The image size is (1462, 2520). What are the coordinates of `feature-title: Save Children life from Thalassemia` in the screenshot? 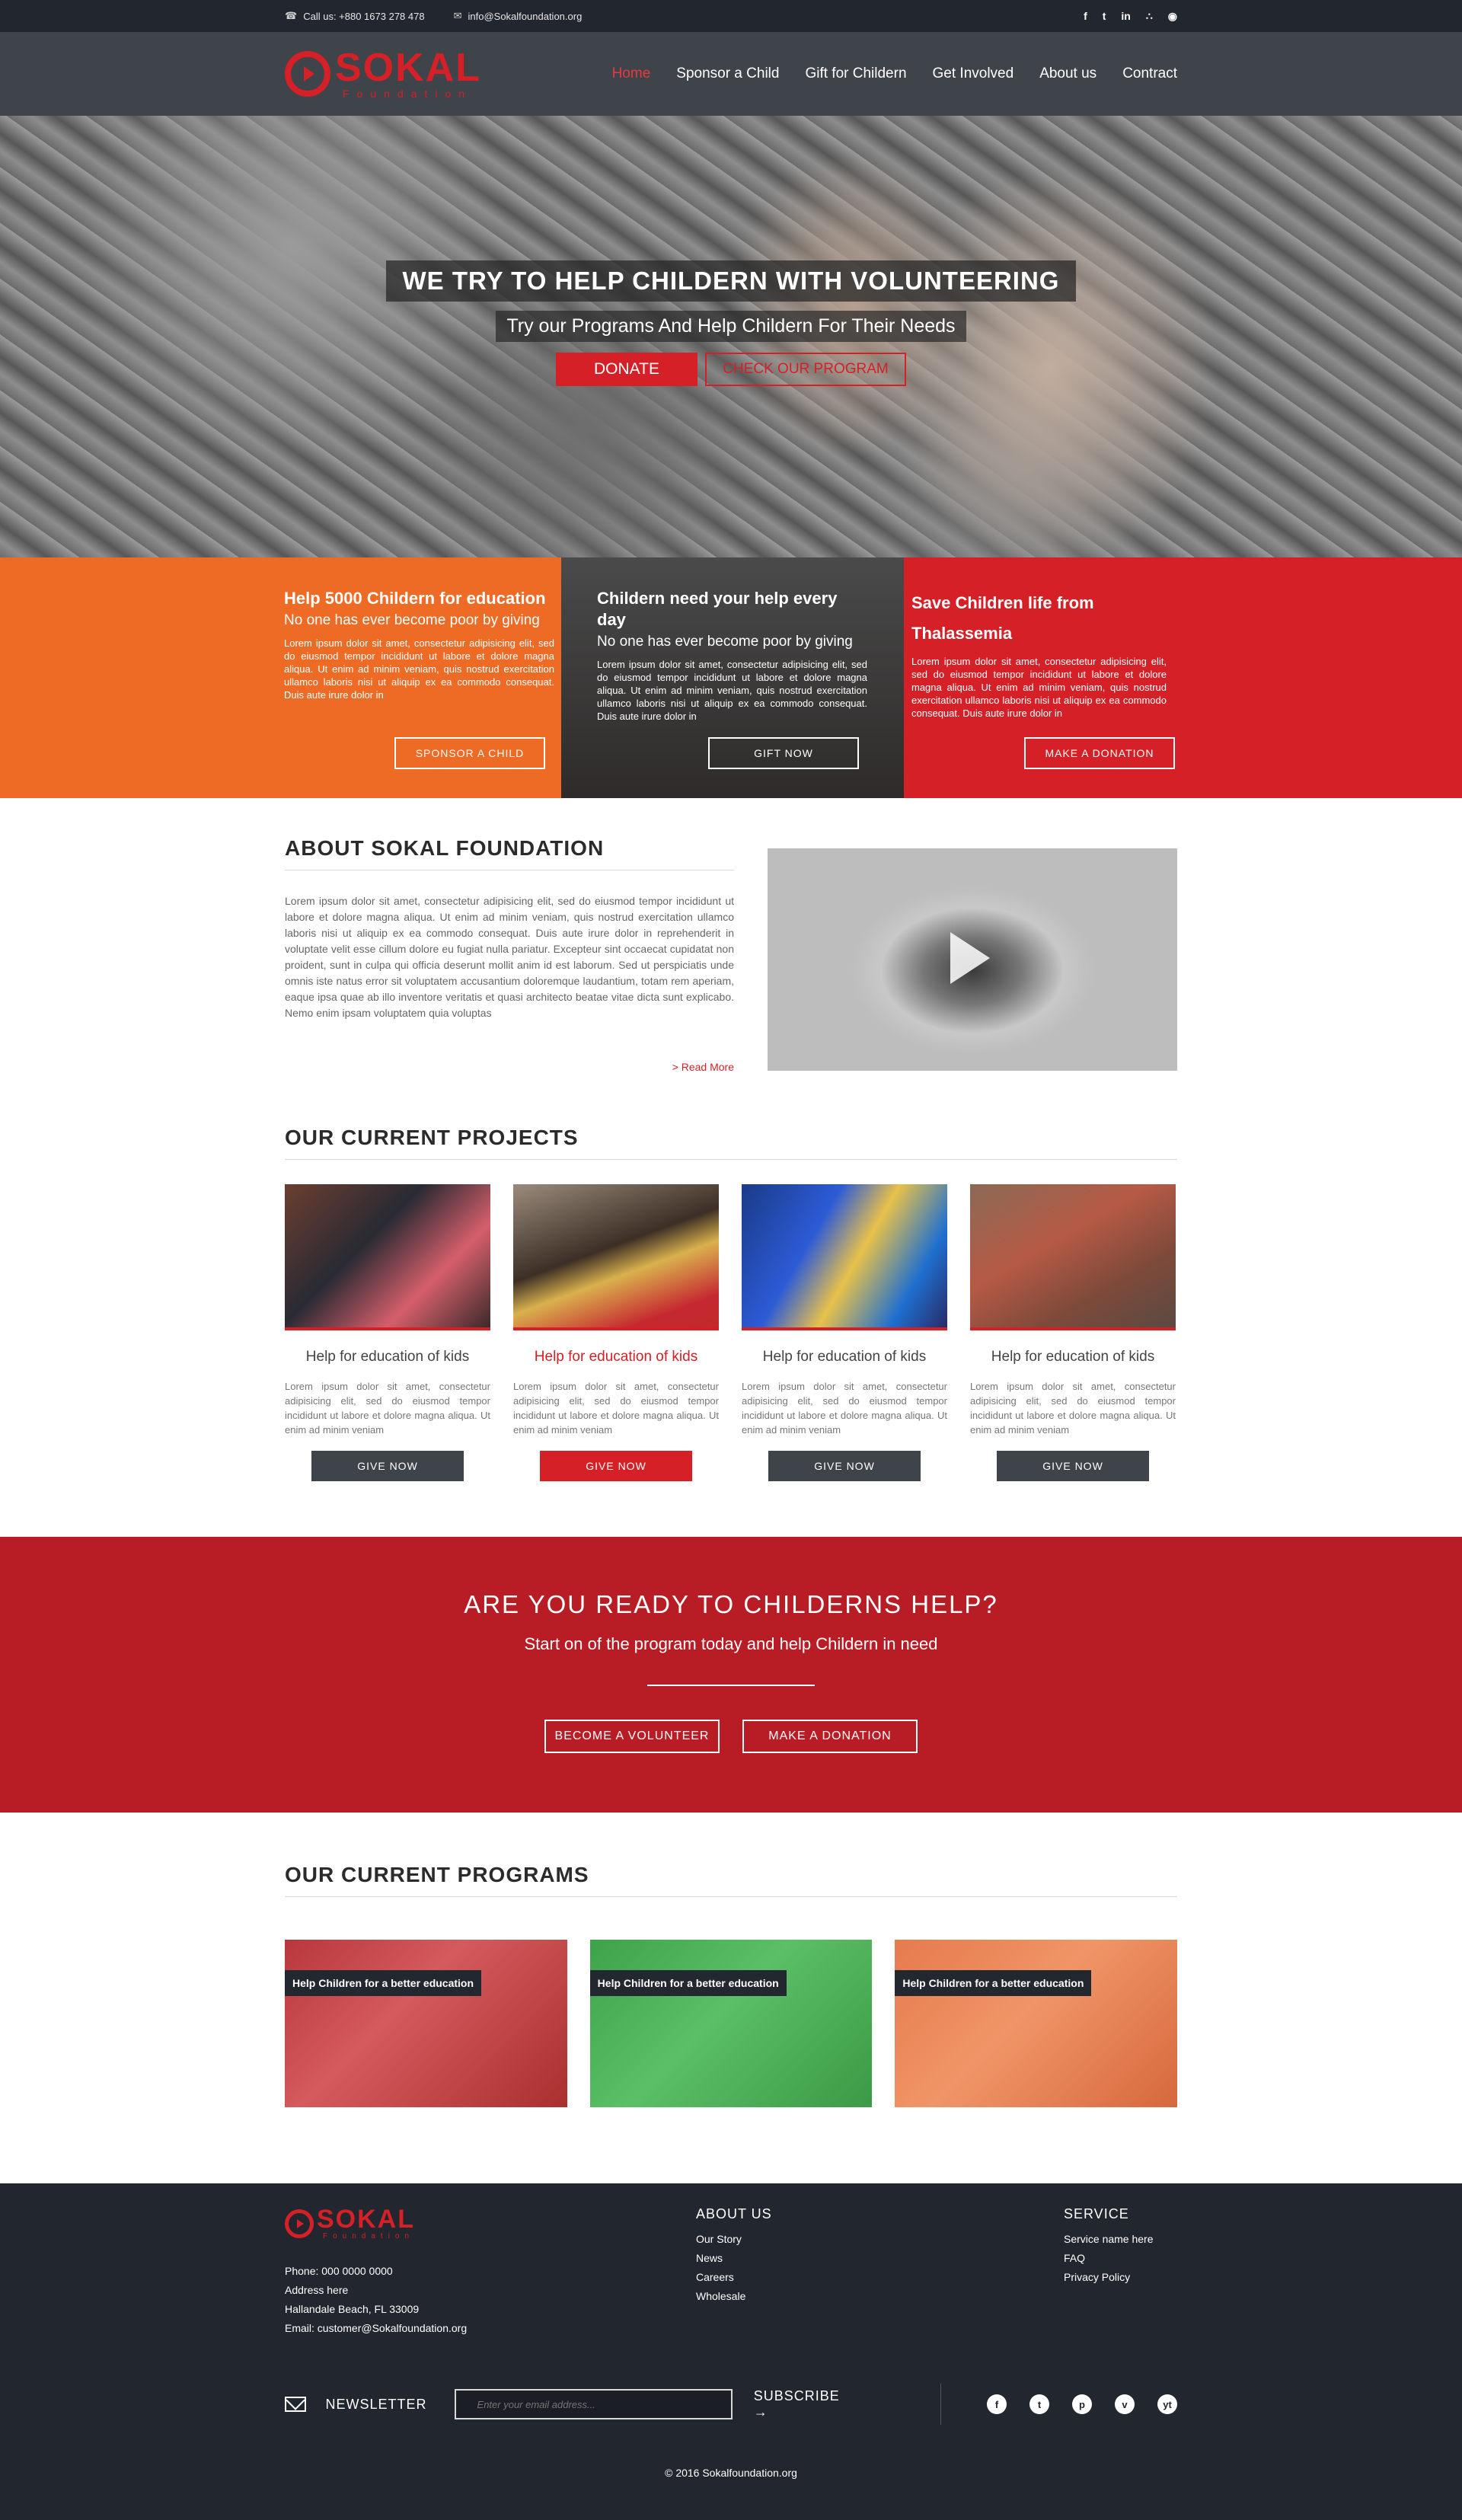 It's located at (1002, 618).